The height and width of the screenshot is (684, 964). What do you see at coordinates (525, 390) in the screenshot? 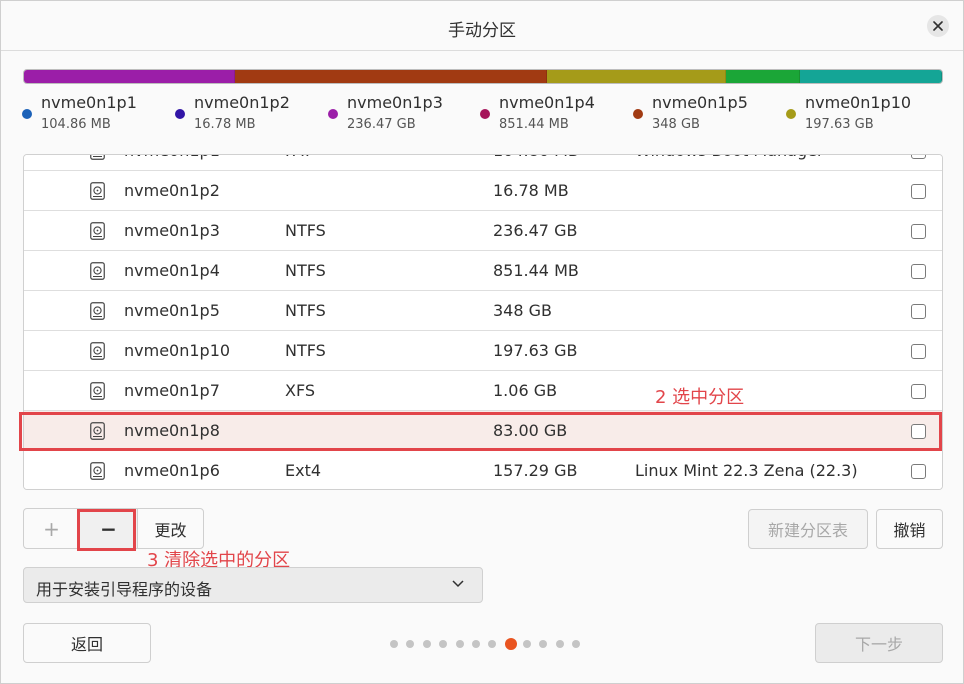
I see `partition-size: 1.06 GB` at bounding box center [525, 390].